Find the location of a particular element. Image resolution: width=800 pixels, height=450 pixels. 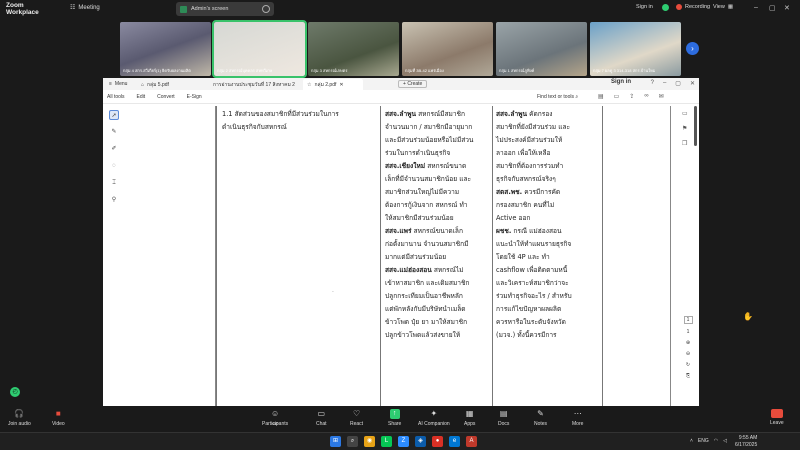

notes-button: ✎ Notes is located at coordinates (540, 418).